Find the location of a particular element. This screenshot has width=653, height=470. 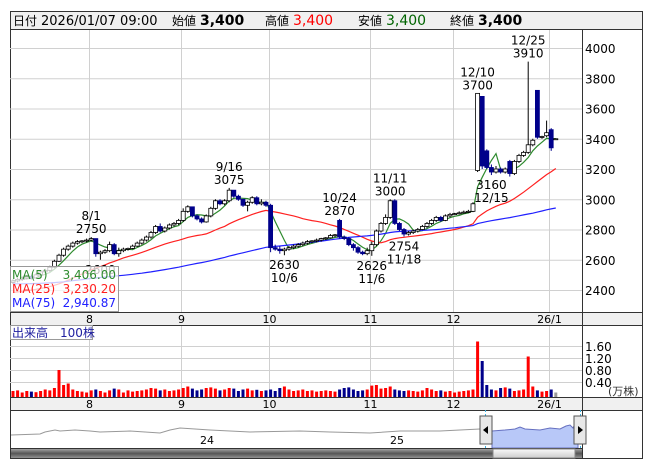

annotation-value: 2626 is located at coordinates (372, 266).